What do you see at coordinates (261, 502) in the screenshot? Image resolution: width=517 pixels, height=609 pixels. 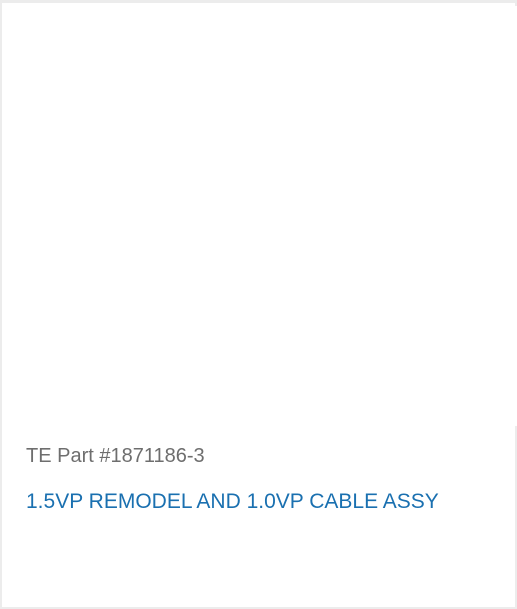 I see `product-title-link: 1.5VP REMODEL AND 1.0VP CABLE ASSY` at bounding box center [261, 502].